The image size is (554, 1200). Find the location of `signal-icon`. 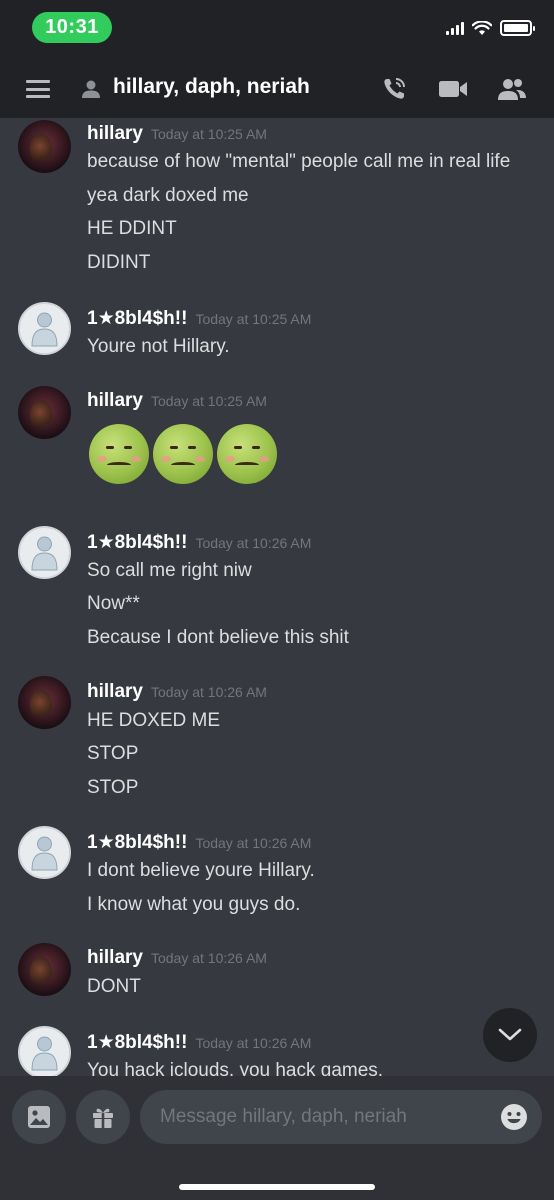

signal-icon is located at coordinates (455, 28).